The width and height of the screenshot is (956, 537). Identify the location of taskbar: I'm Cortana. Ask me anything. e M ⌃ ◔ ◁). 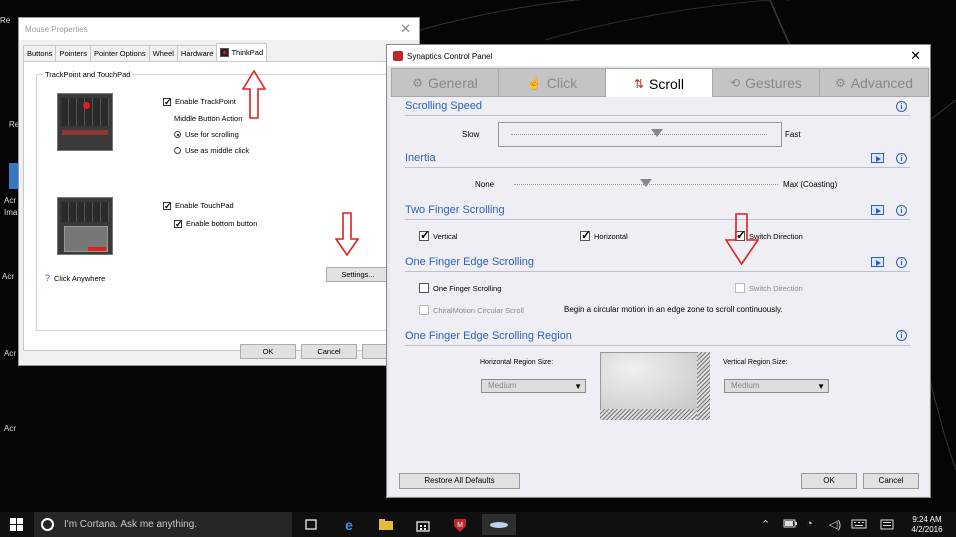
(478, 524).